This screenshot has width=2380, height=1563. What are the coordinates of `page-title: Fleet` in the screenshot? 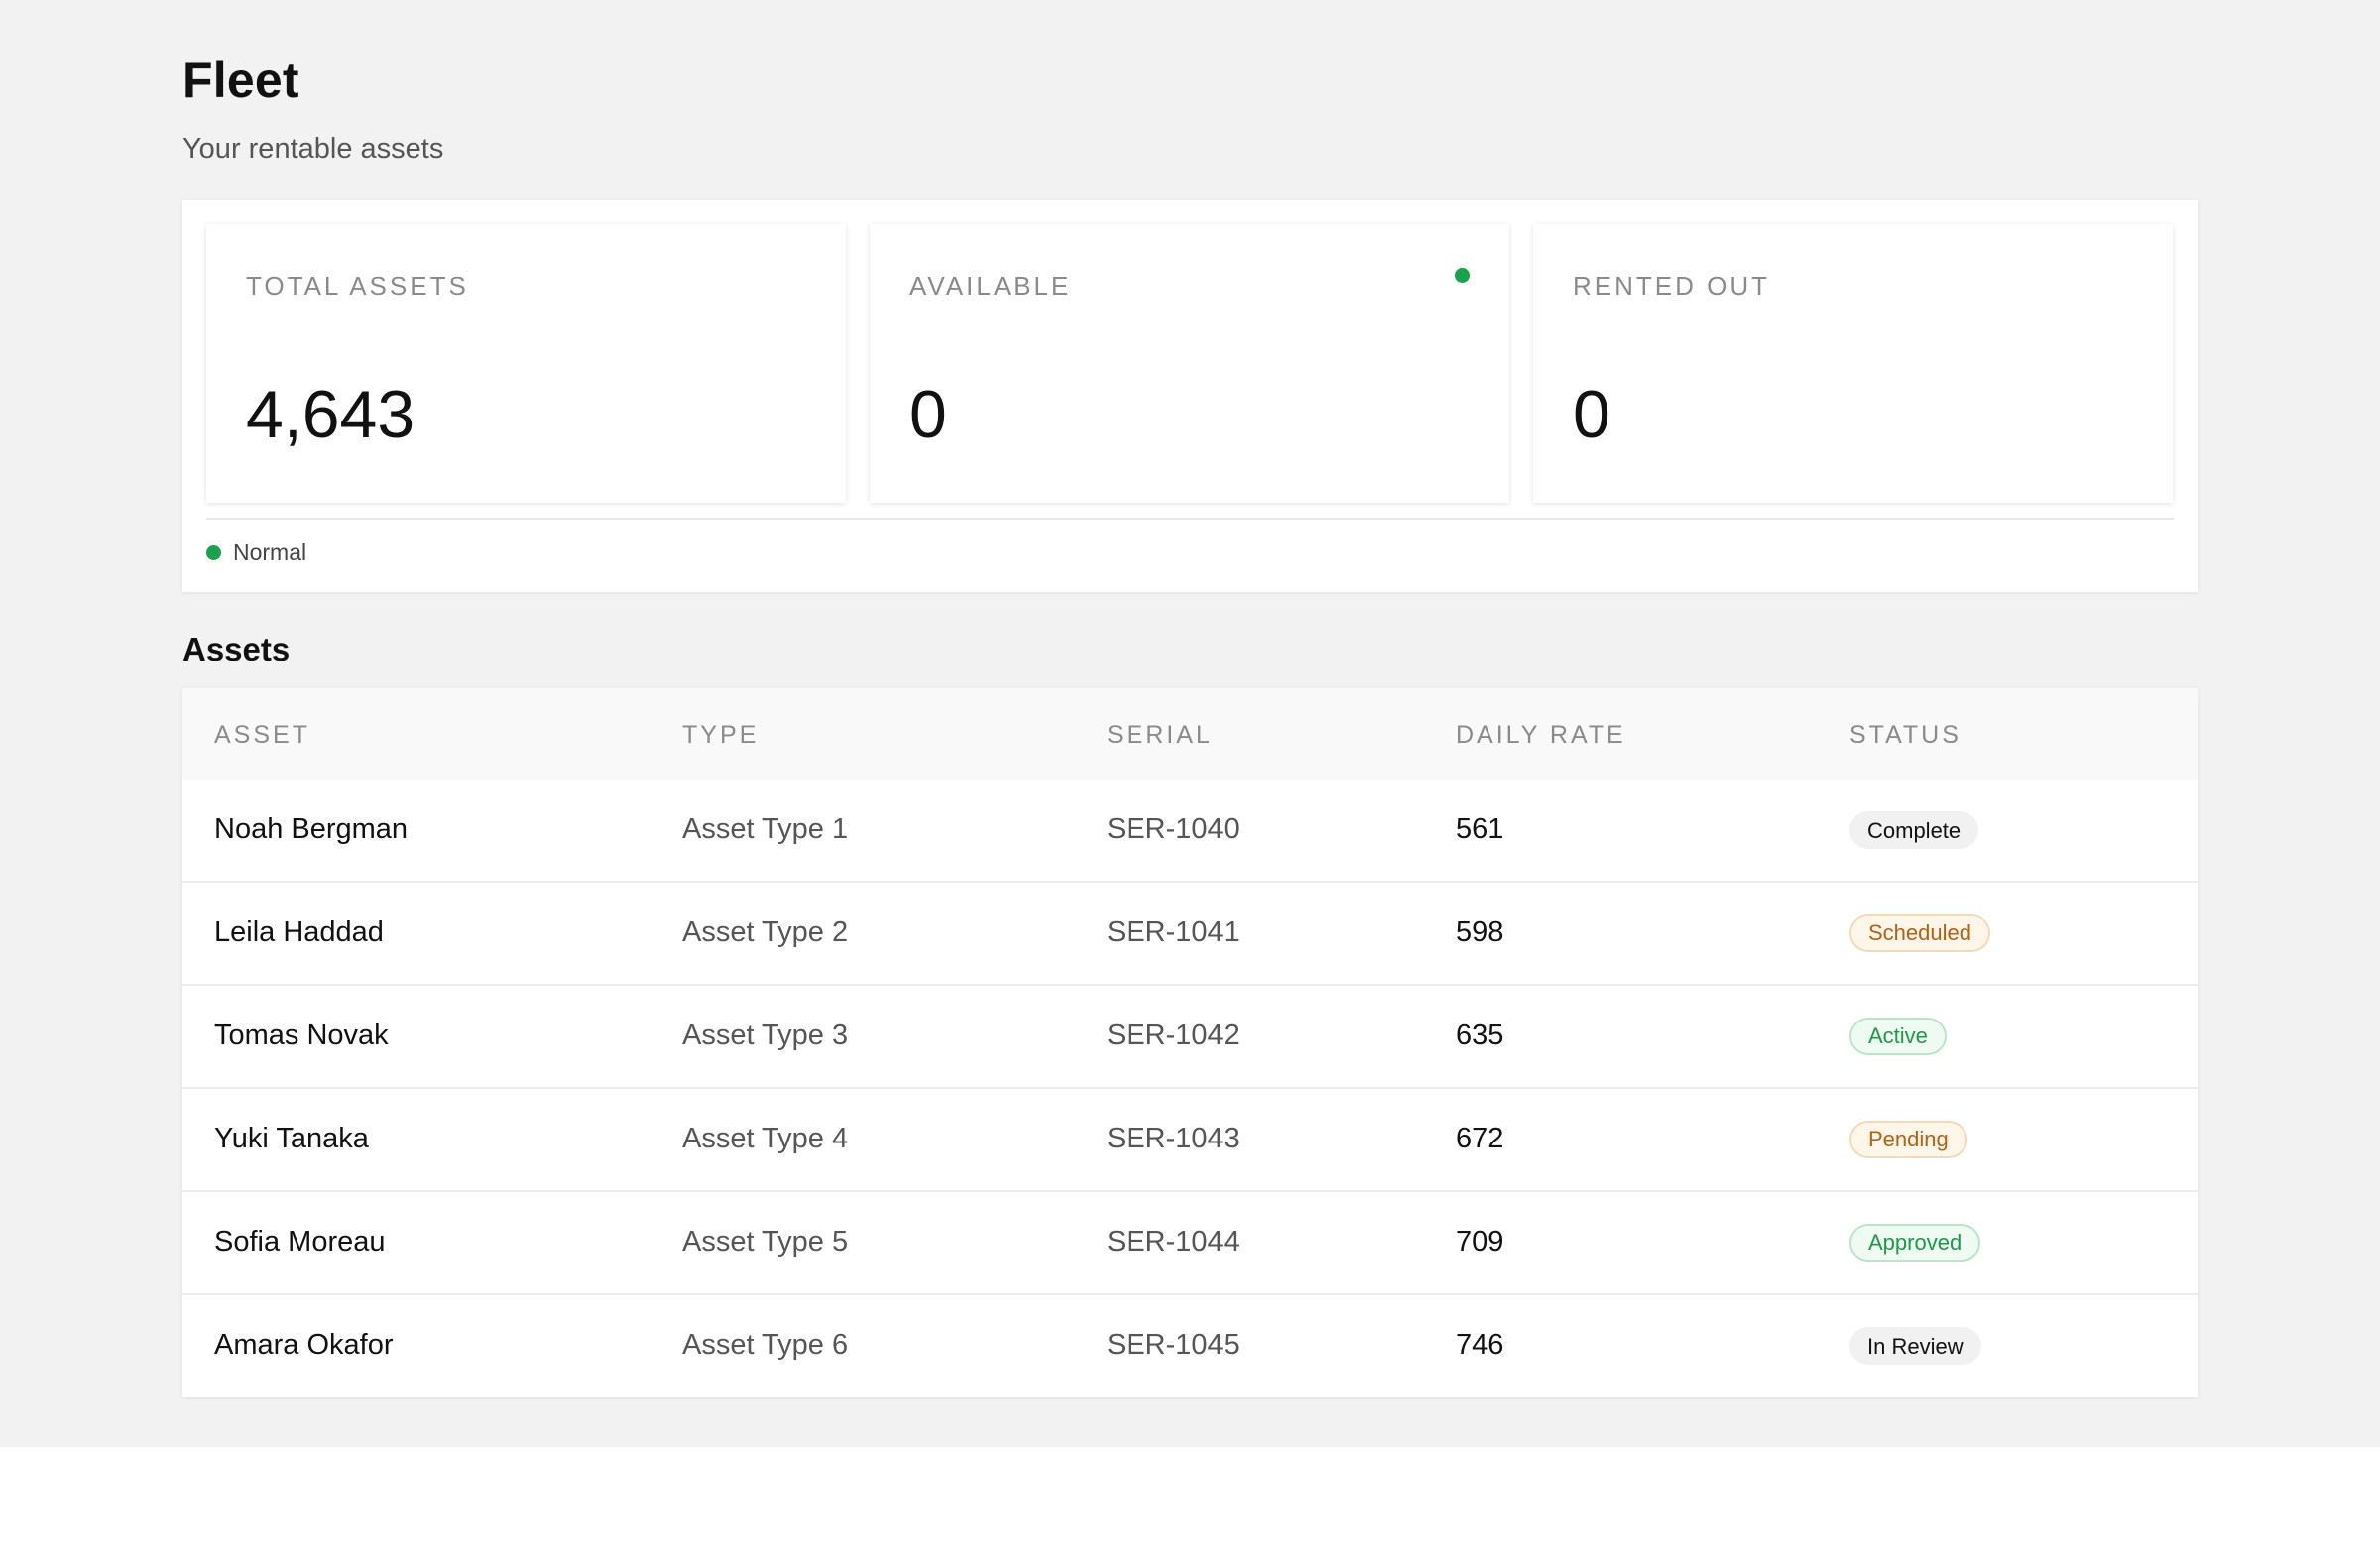 It's located at (240, 80).